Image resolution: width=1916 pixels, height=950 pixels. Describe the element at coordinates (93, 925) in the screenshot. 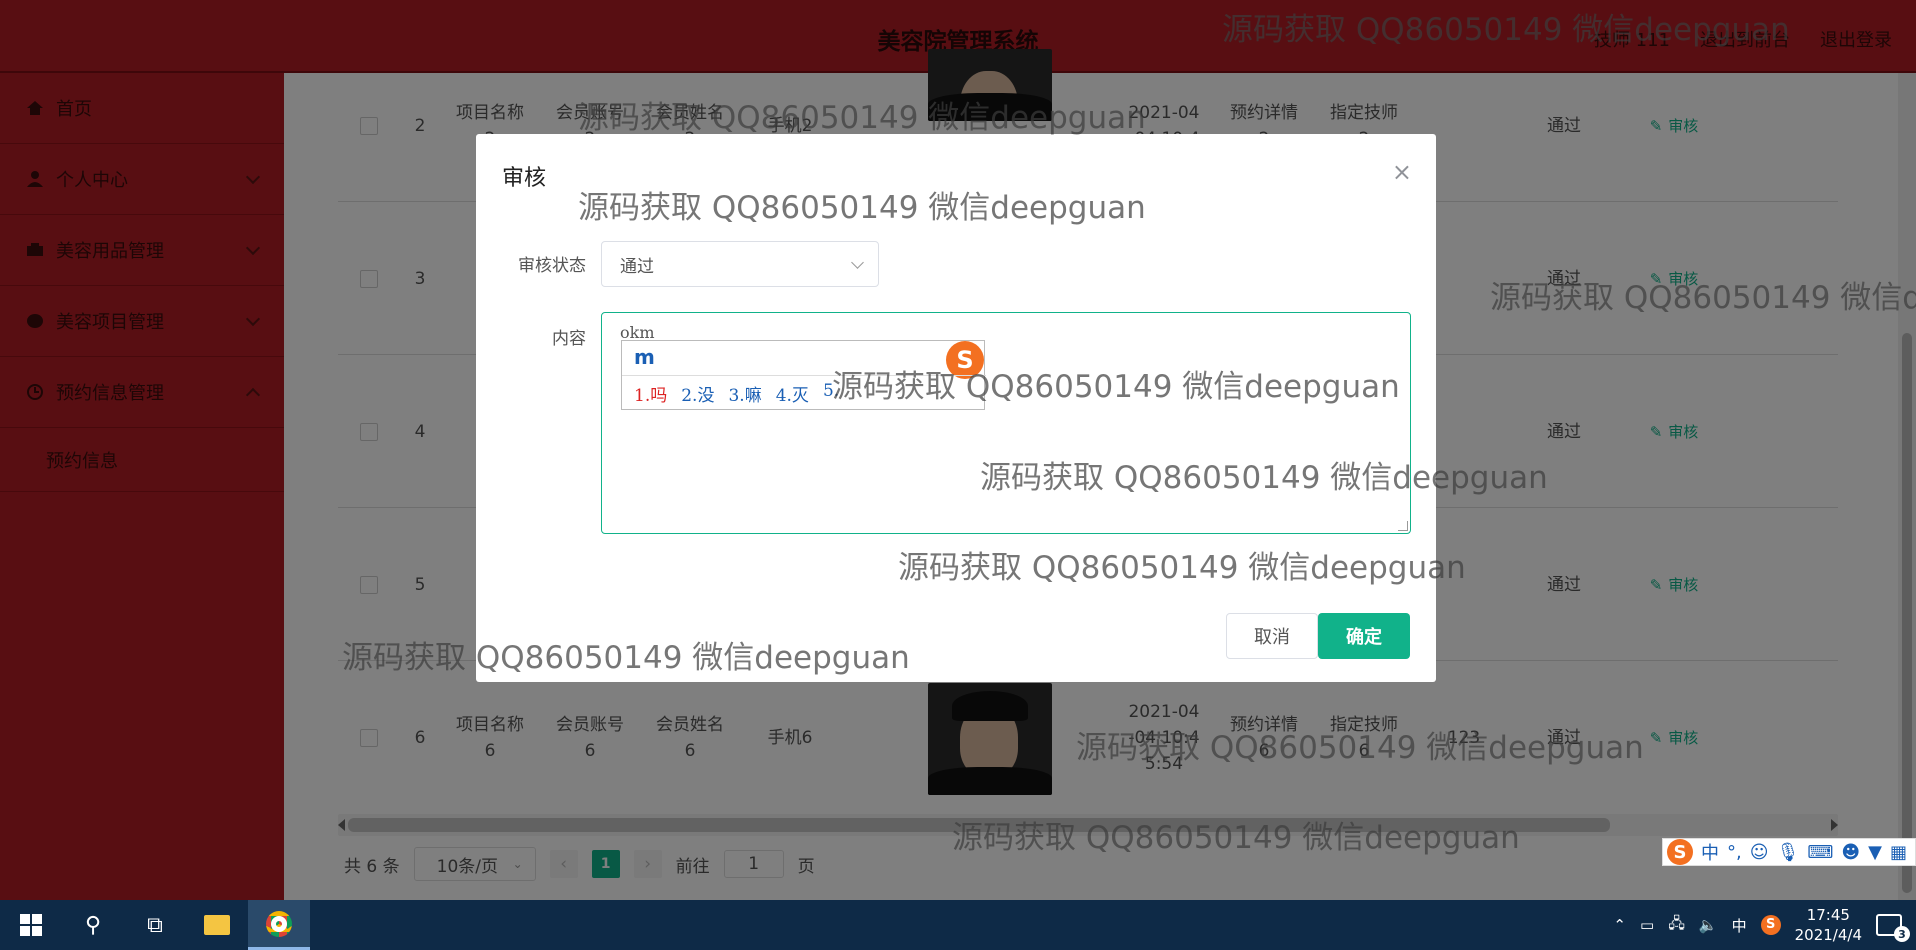

I see `search-icon: ⚲` at that location.